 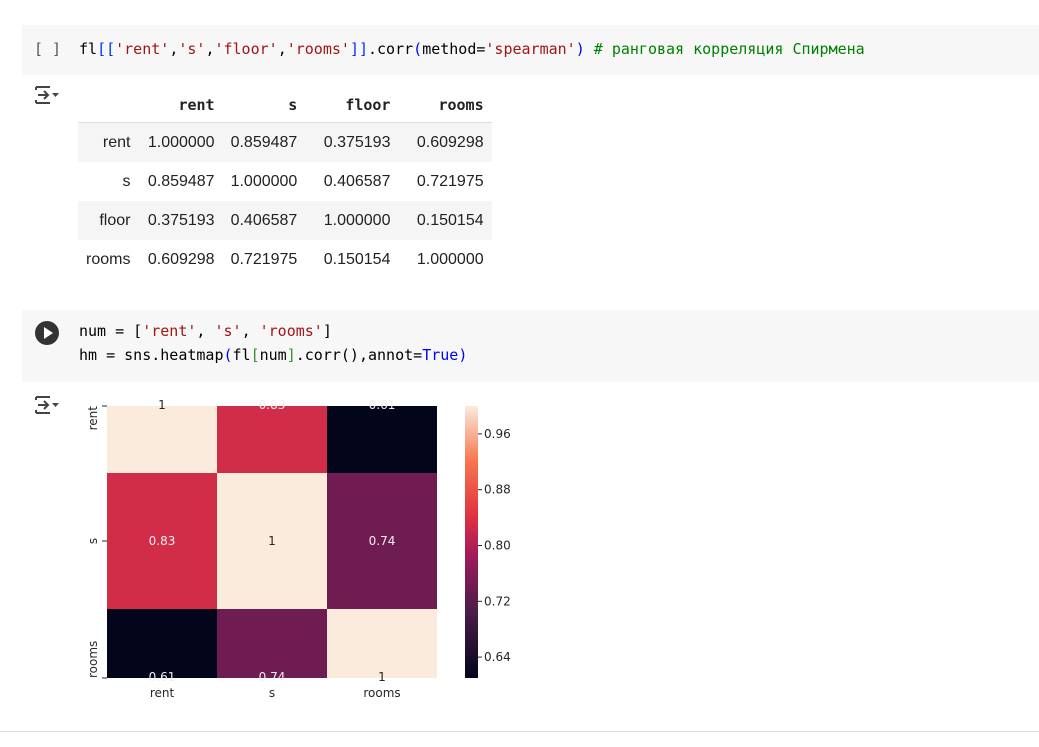 I want to click on x-tick-label: s, so click(x=272, y=693).